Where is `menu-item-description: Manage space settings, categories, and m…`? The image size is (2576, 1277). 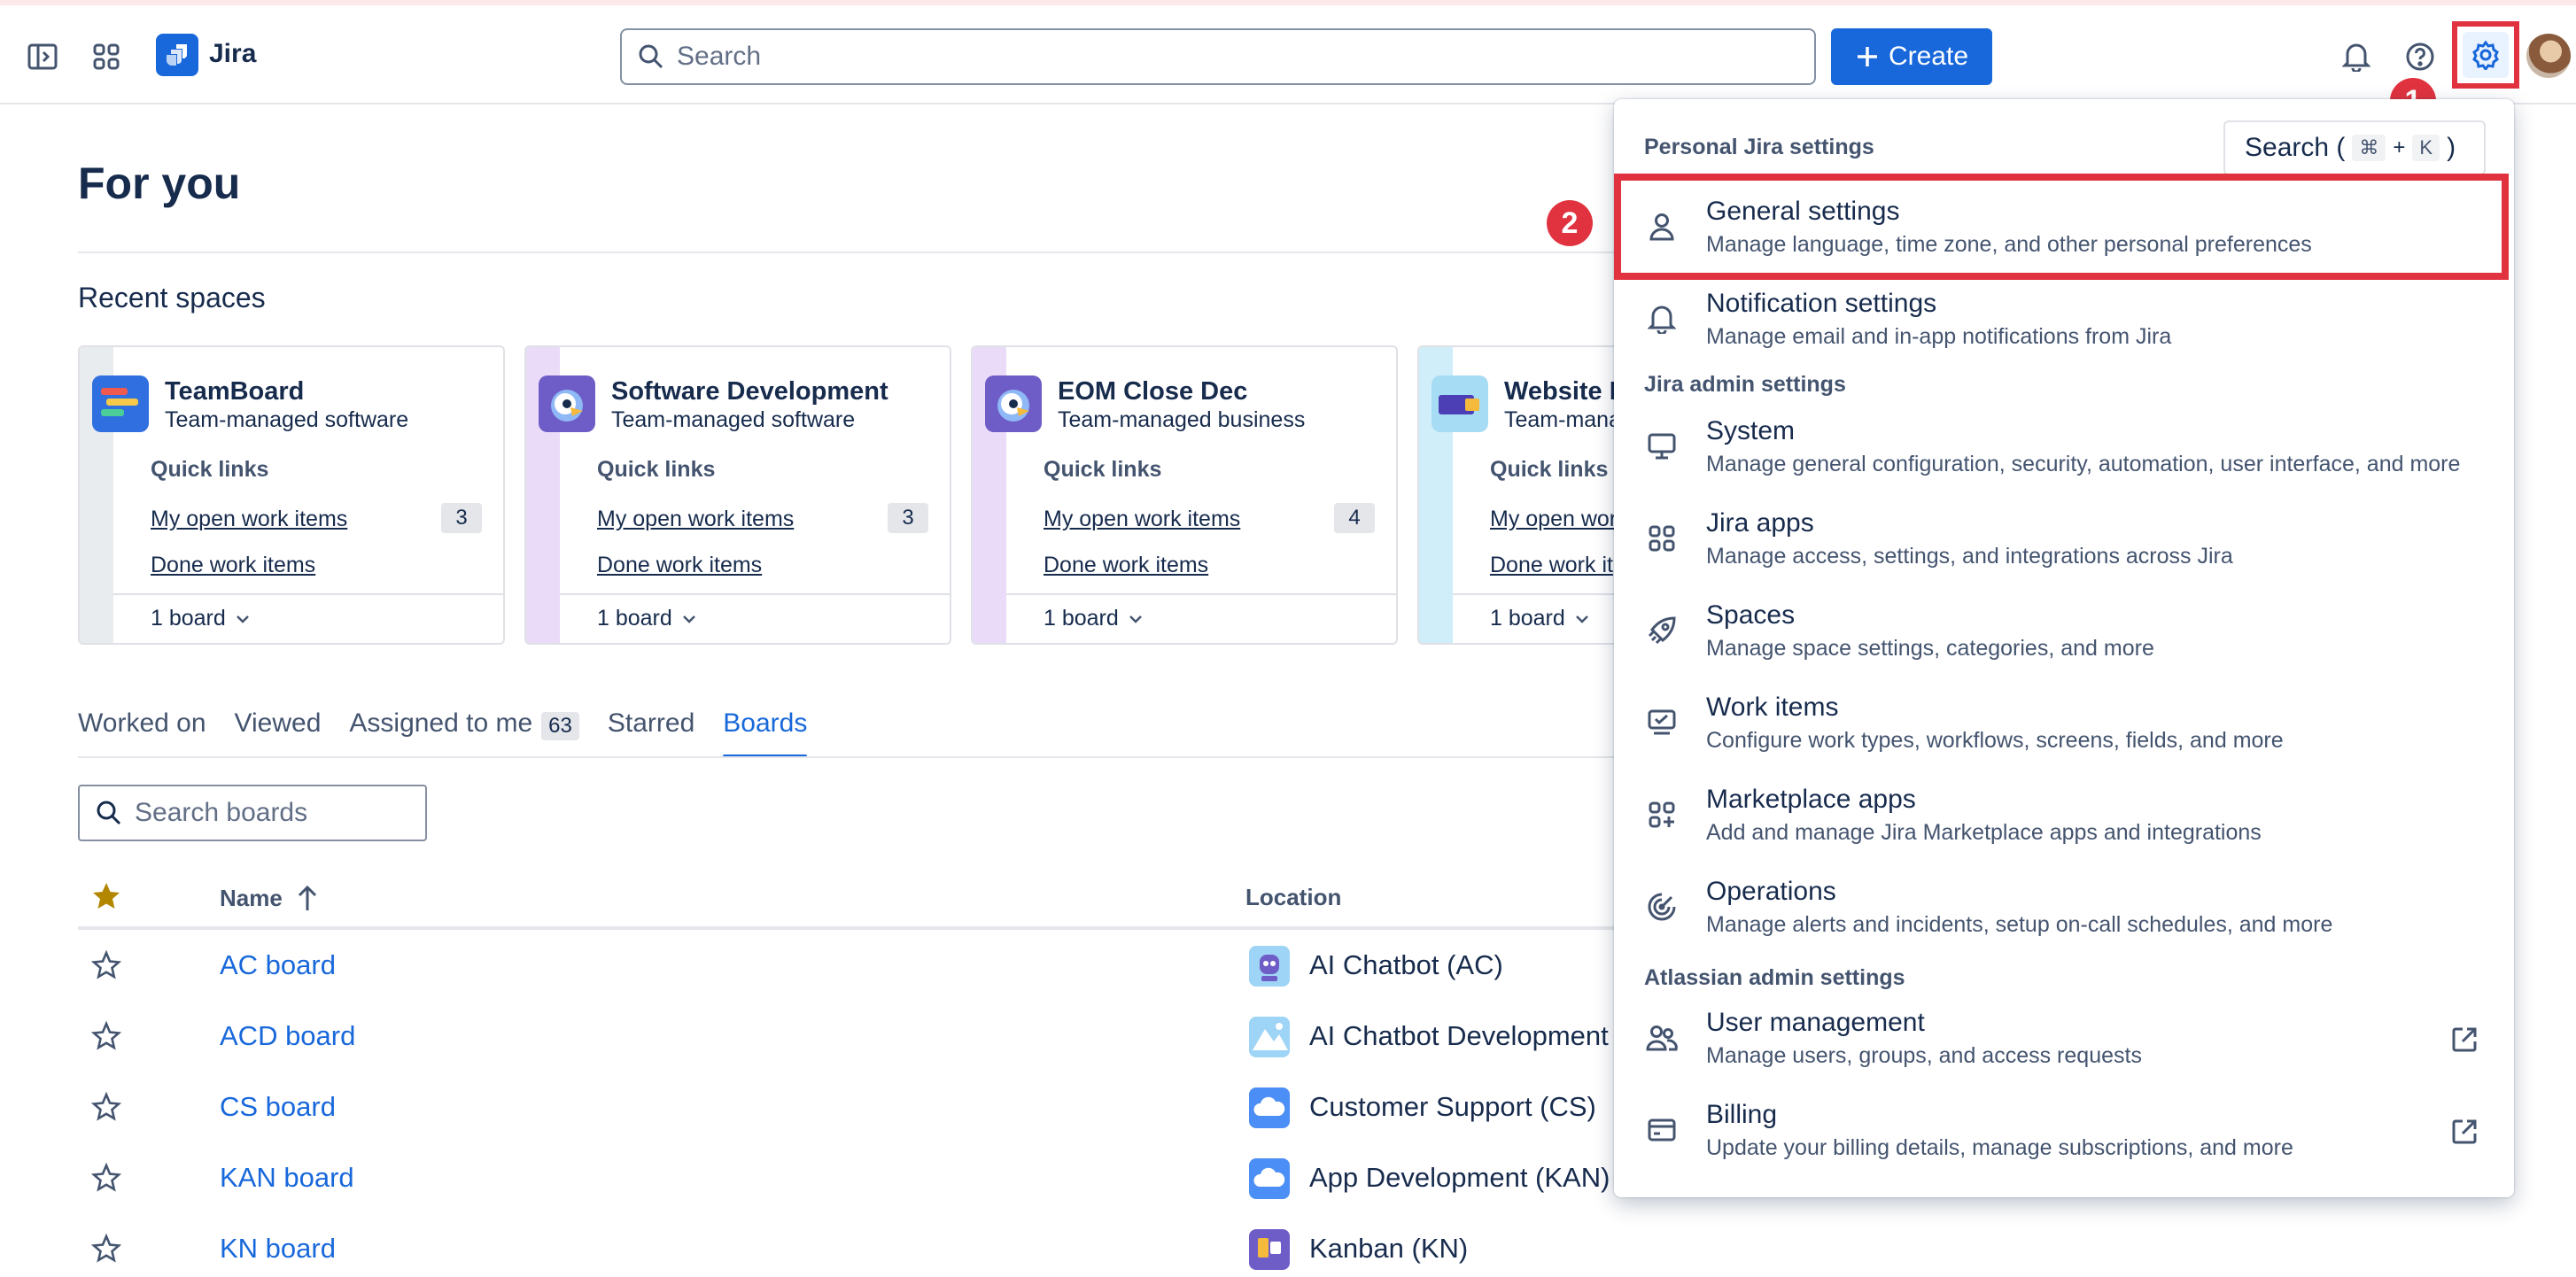
menu-item-description: Manage space settings, categories, and m… is located at coordinates (1930, 649).